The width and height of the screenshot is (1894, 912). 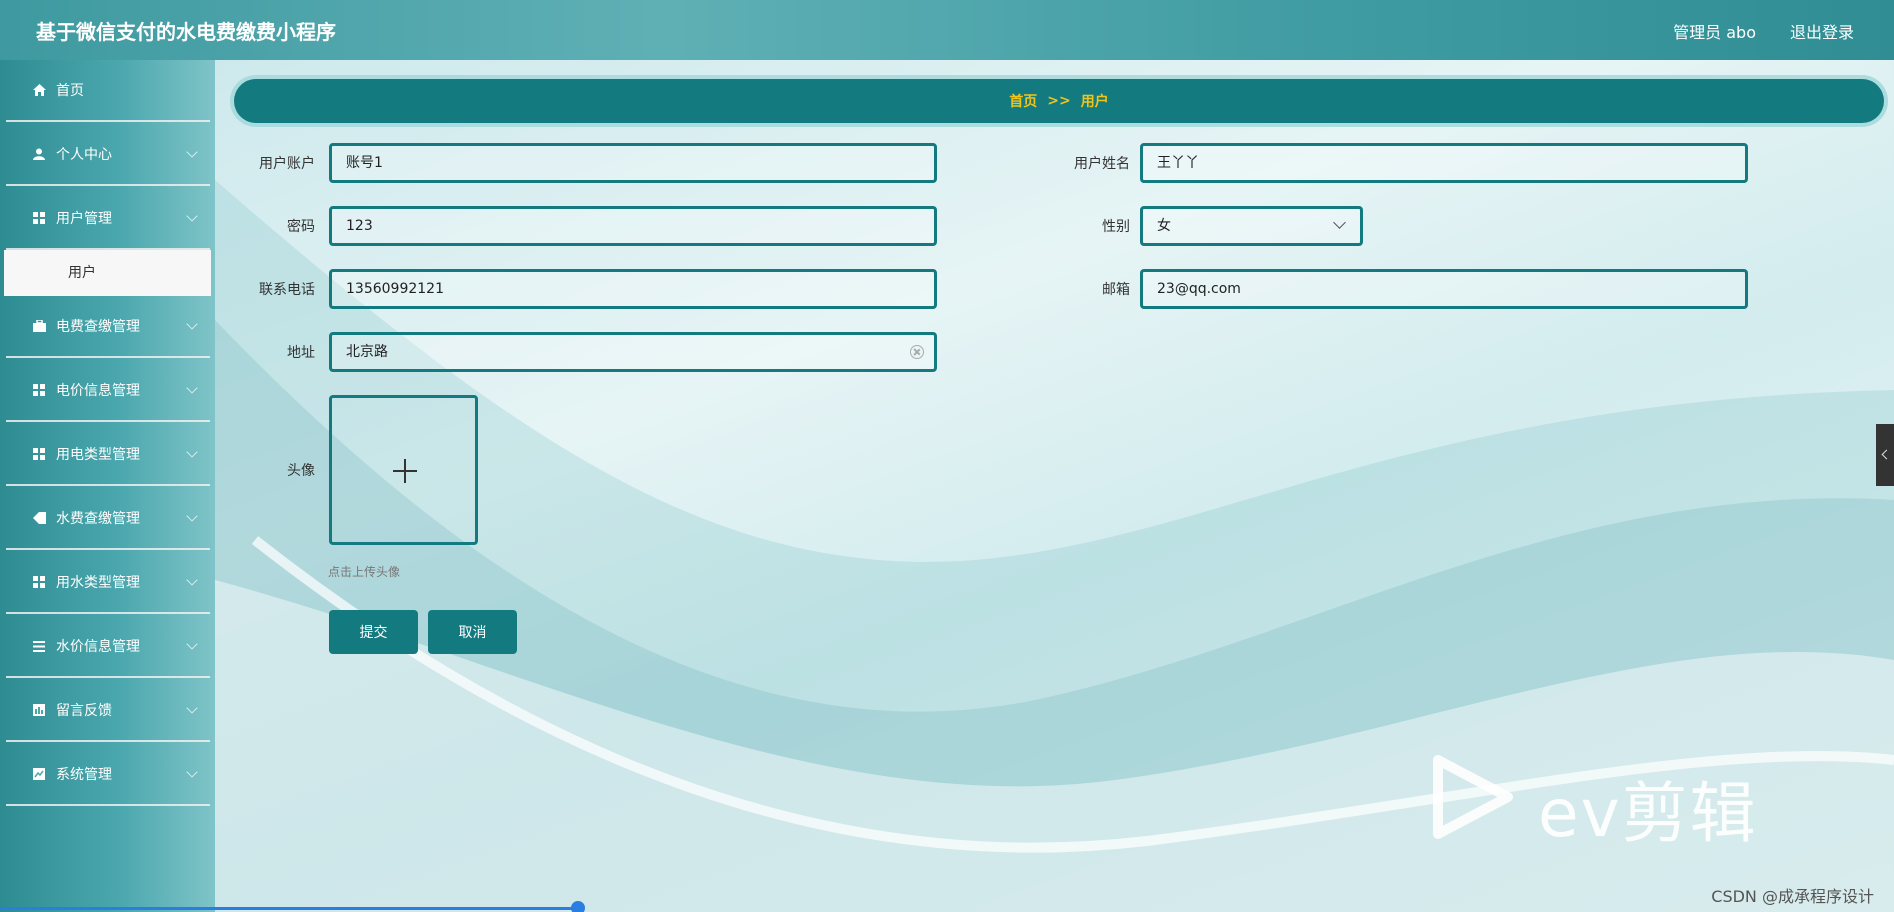 What do you see at coordinates (108, 91) in the screenshot?
I see `sidebar-item-home: 首页` at bounding box center [108, 91].